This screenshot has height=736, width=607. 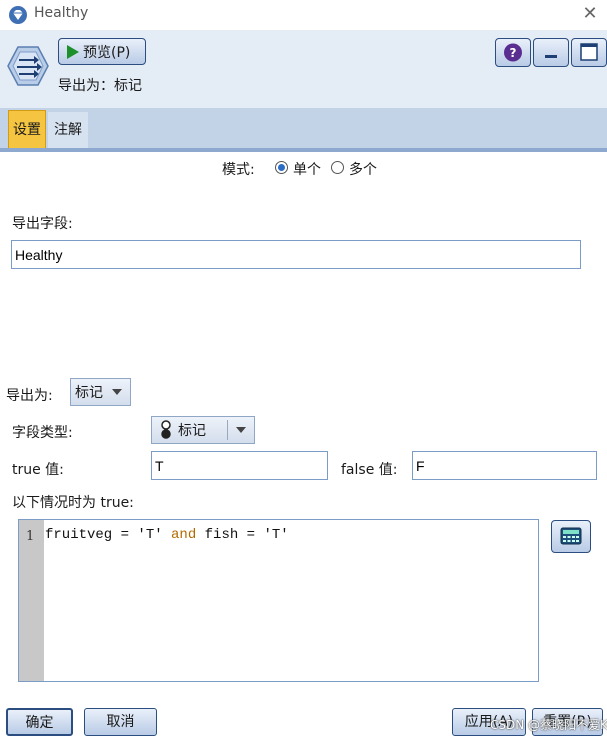 I want to click on maximize-button, so click(x=589, y=52).